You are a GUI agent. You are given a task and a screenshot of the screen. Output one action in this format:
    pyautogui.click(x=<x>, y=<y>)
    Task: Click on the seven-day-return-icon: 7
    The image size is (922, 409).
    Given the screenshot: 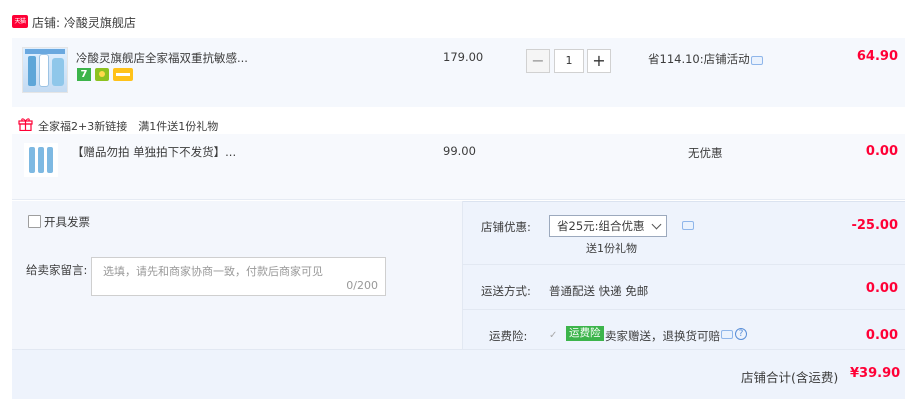 What is the action you would take?
    pyautogui.click(x=84, y=74)
    